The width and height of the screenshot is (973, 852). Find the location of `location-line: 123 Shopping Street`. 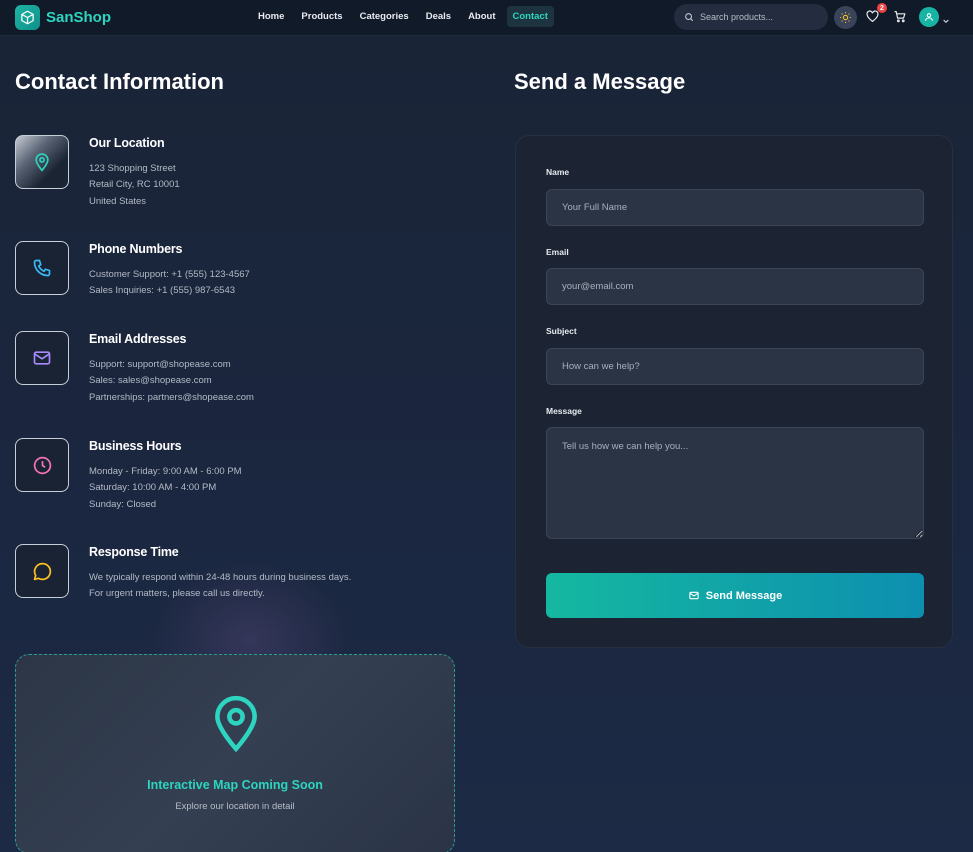

location-line: 123 Shopping Street is located at coordinates (132, 168).